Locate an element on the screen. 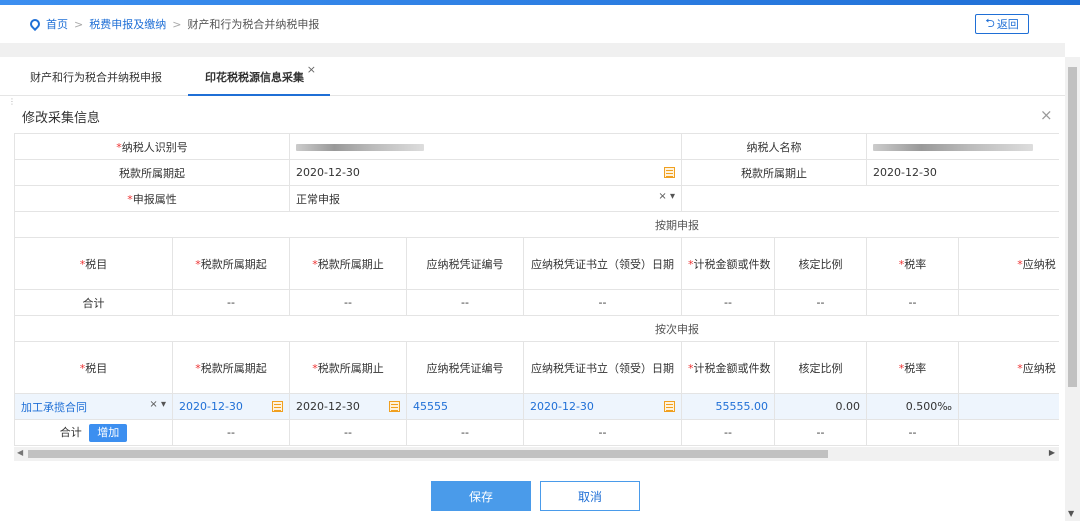 The width and height of the screenshot is (1080, 521). section-periodic: 按期申报 is located at coordinates (536, 224).